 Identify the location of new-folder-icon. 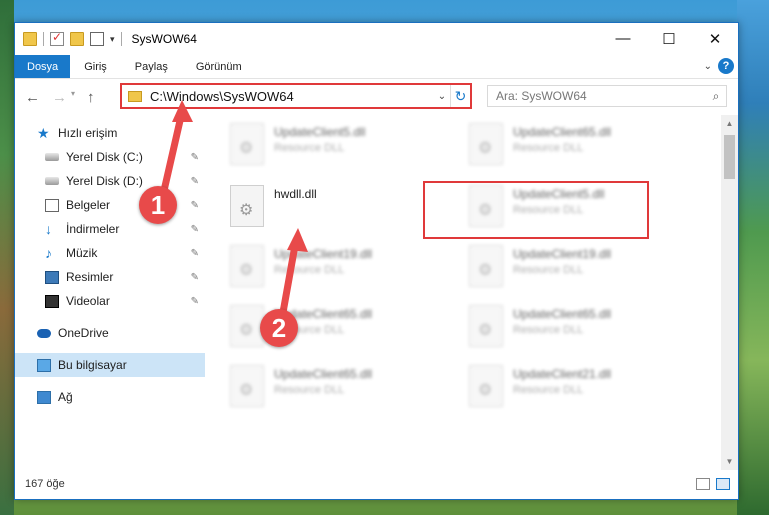
(77, 39).